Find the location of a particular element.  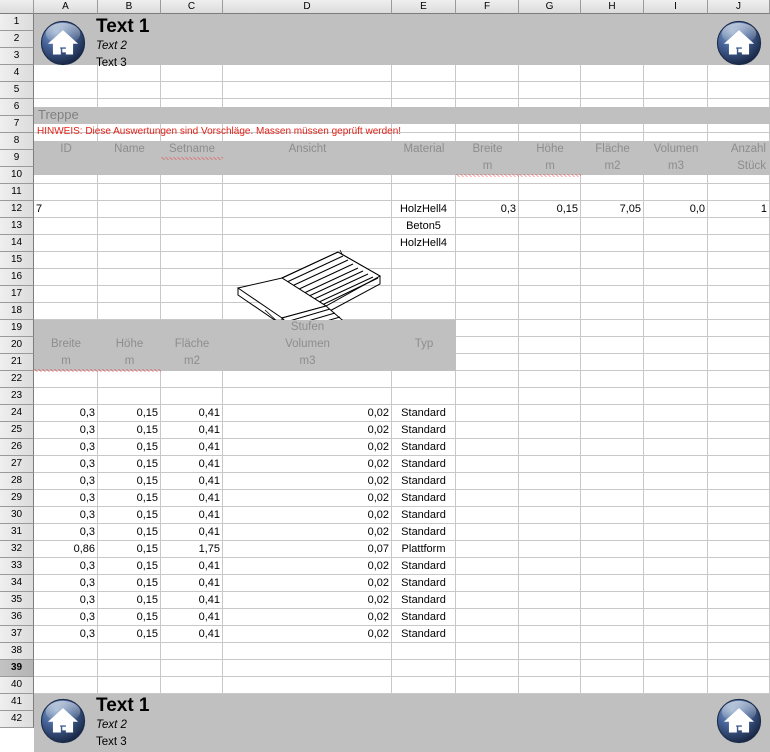

home-icon is located at coordinates (63, 721).